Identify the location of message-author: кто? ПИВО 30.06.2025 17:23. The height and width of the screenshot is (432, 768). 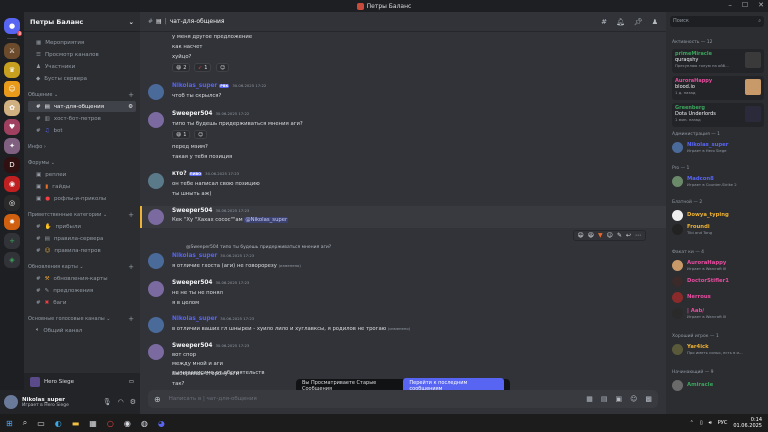
(205, 174).